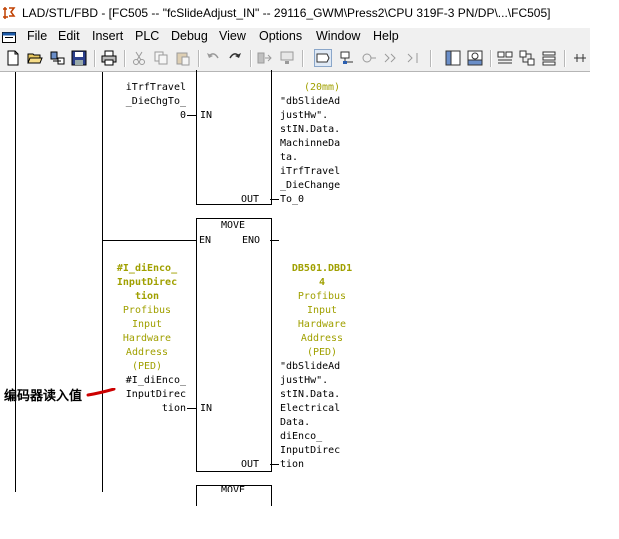  What do you see at coordinates (274, 240) in the screenshot?
I see `eno-wire` at bounding box center [274, 240].